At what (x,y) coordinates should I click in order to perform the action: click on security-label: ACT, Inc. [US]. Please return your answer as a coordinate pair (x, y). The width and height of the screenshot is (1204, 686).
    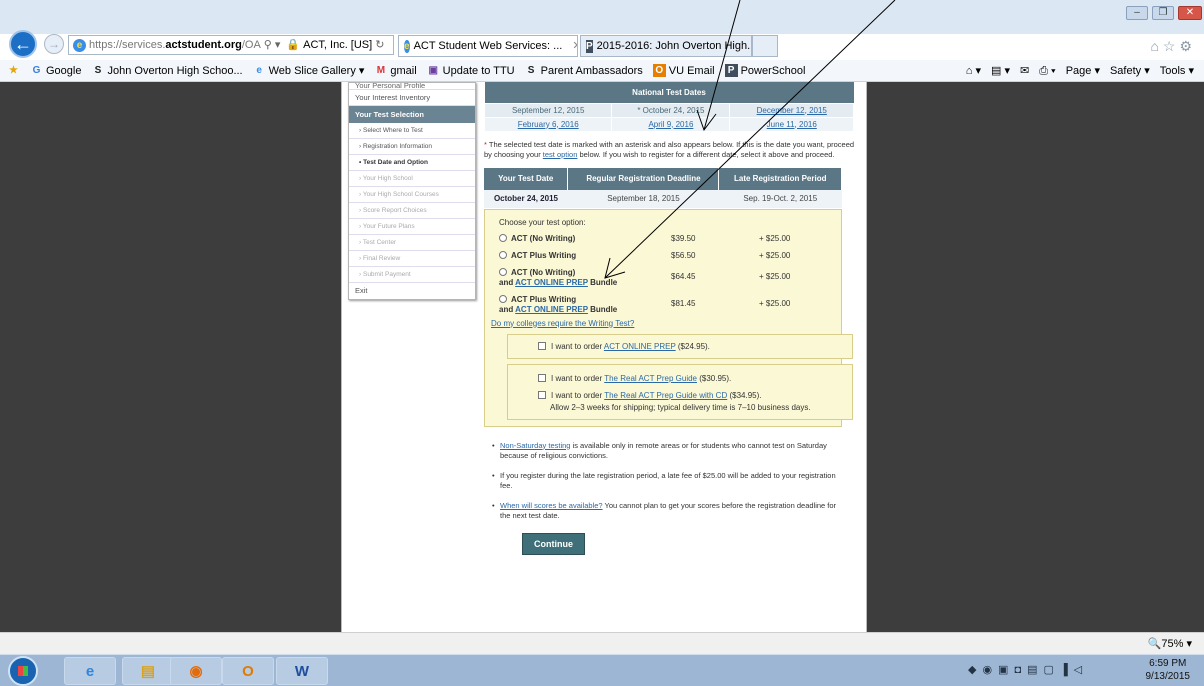
    Looking at the image, I should click on (337, 45).